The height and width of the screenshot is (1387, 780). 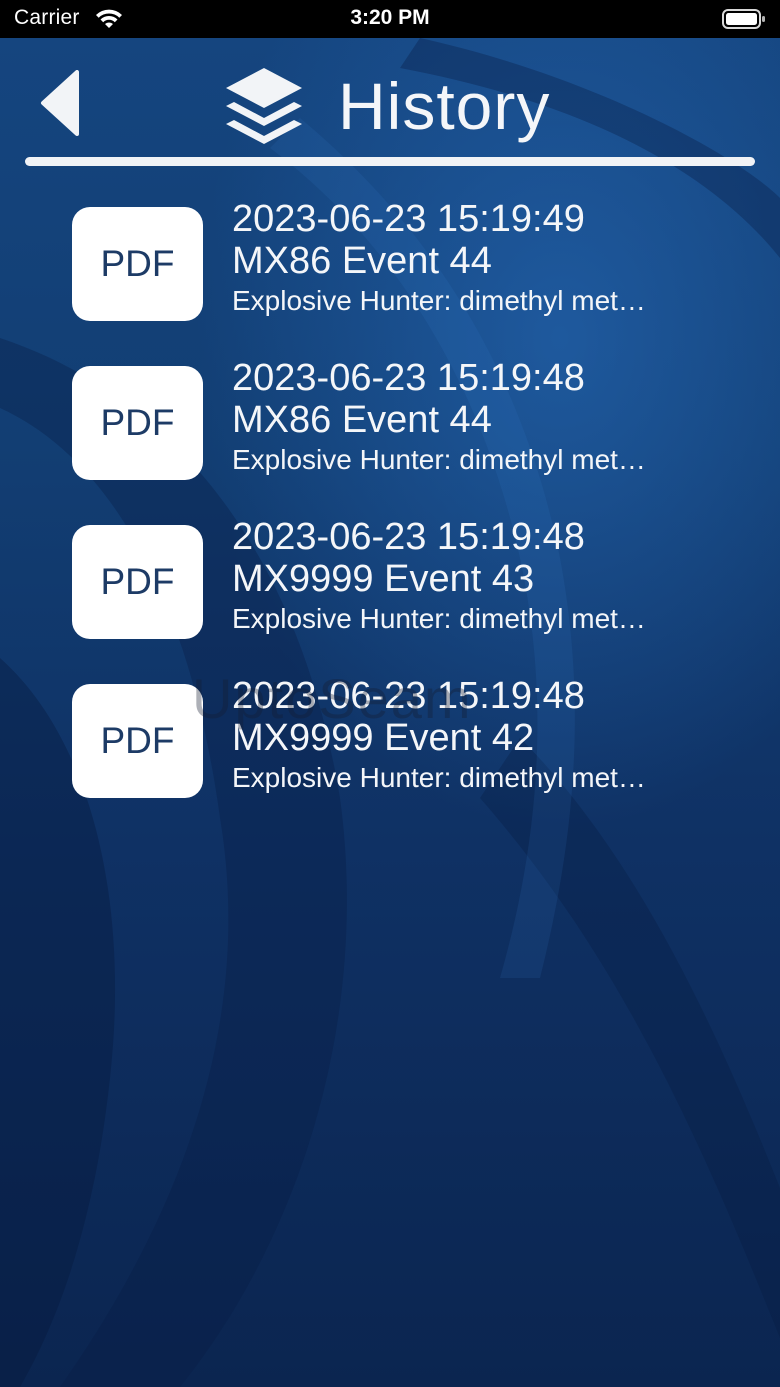 What do you see at coordinates (444, 106) in the screenshot?
I see `page-title: History` at bounding box center [444, 106].